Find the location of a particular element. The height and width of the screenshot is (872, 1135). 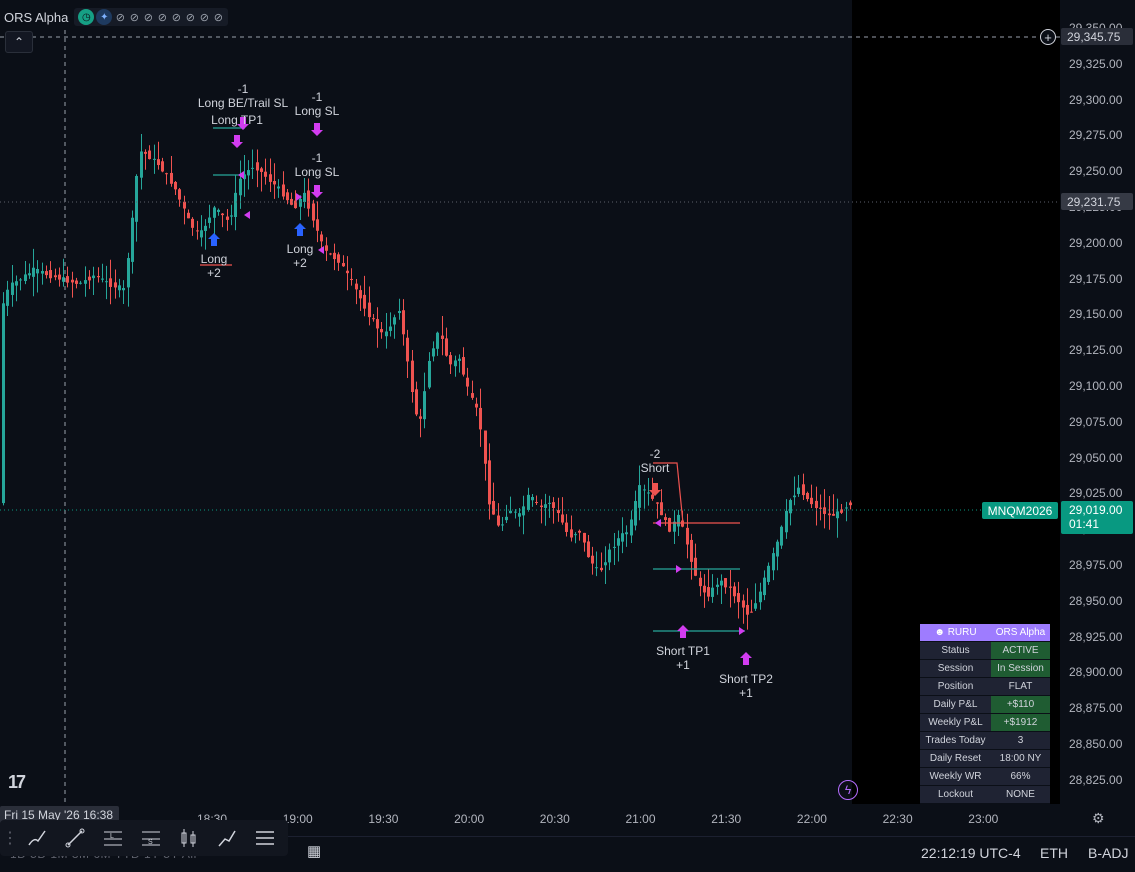

price-tick: 29,075.00 is located at coordinates (1096, 421).